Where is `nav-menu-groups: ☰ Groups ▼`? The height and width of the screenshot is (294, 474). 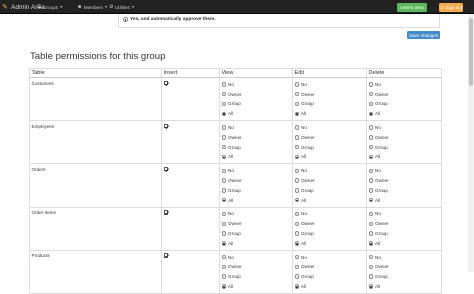 nav-menu-groups: ☰ Groups ▼ is located at coordinates (50, 7).